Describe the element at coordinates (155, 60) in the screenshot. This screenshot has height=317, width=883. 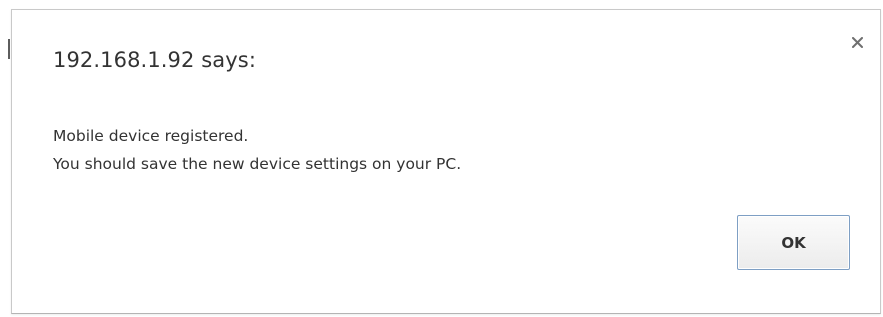
I see `dialog-title: 192.168.1.92 says:` at that location.